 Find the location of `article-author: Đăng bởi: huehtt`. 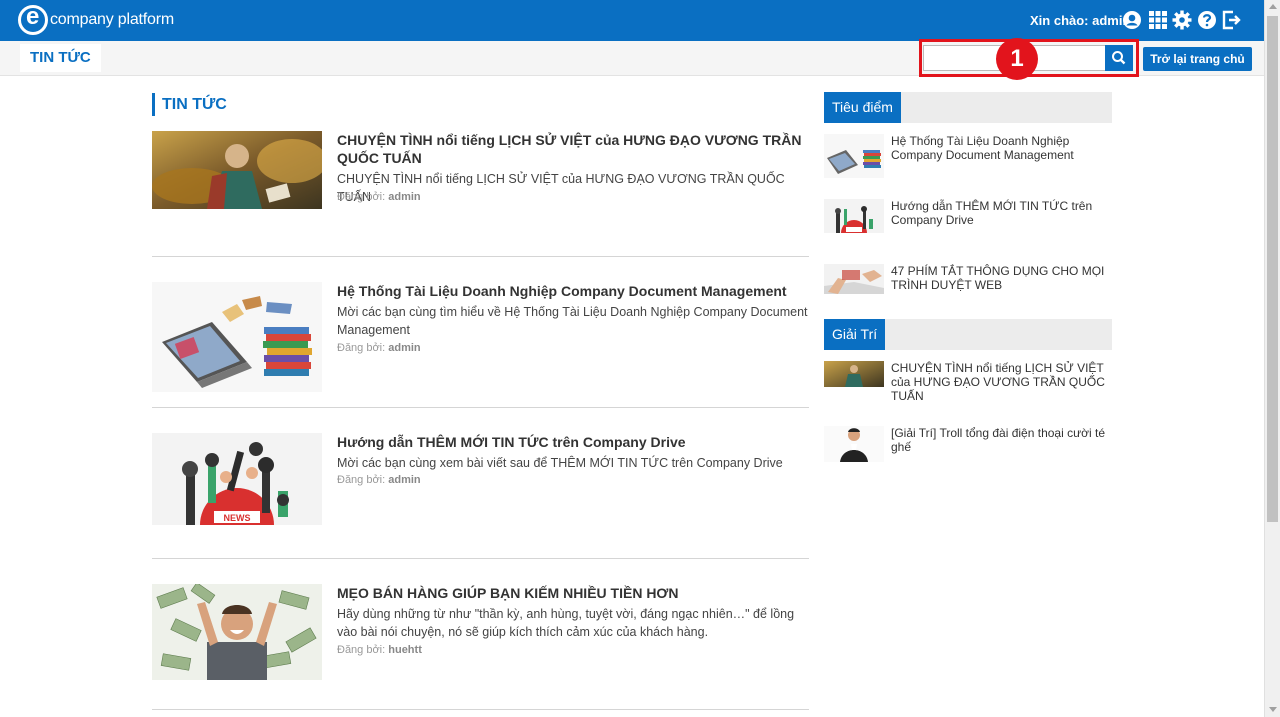

article-author: Đăng bởi: huehtt is located at coordinates (379, 650).